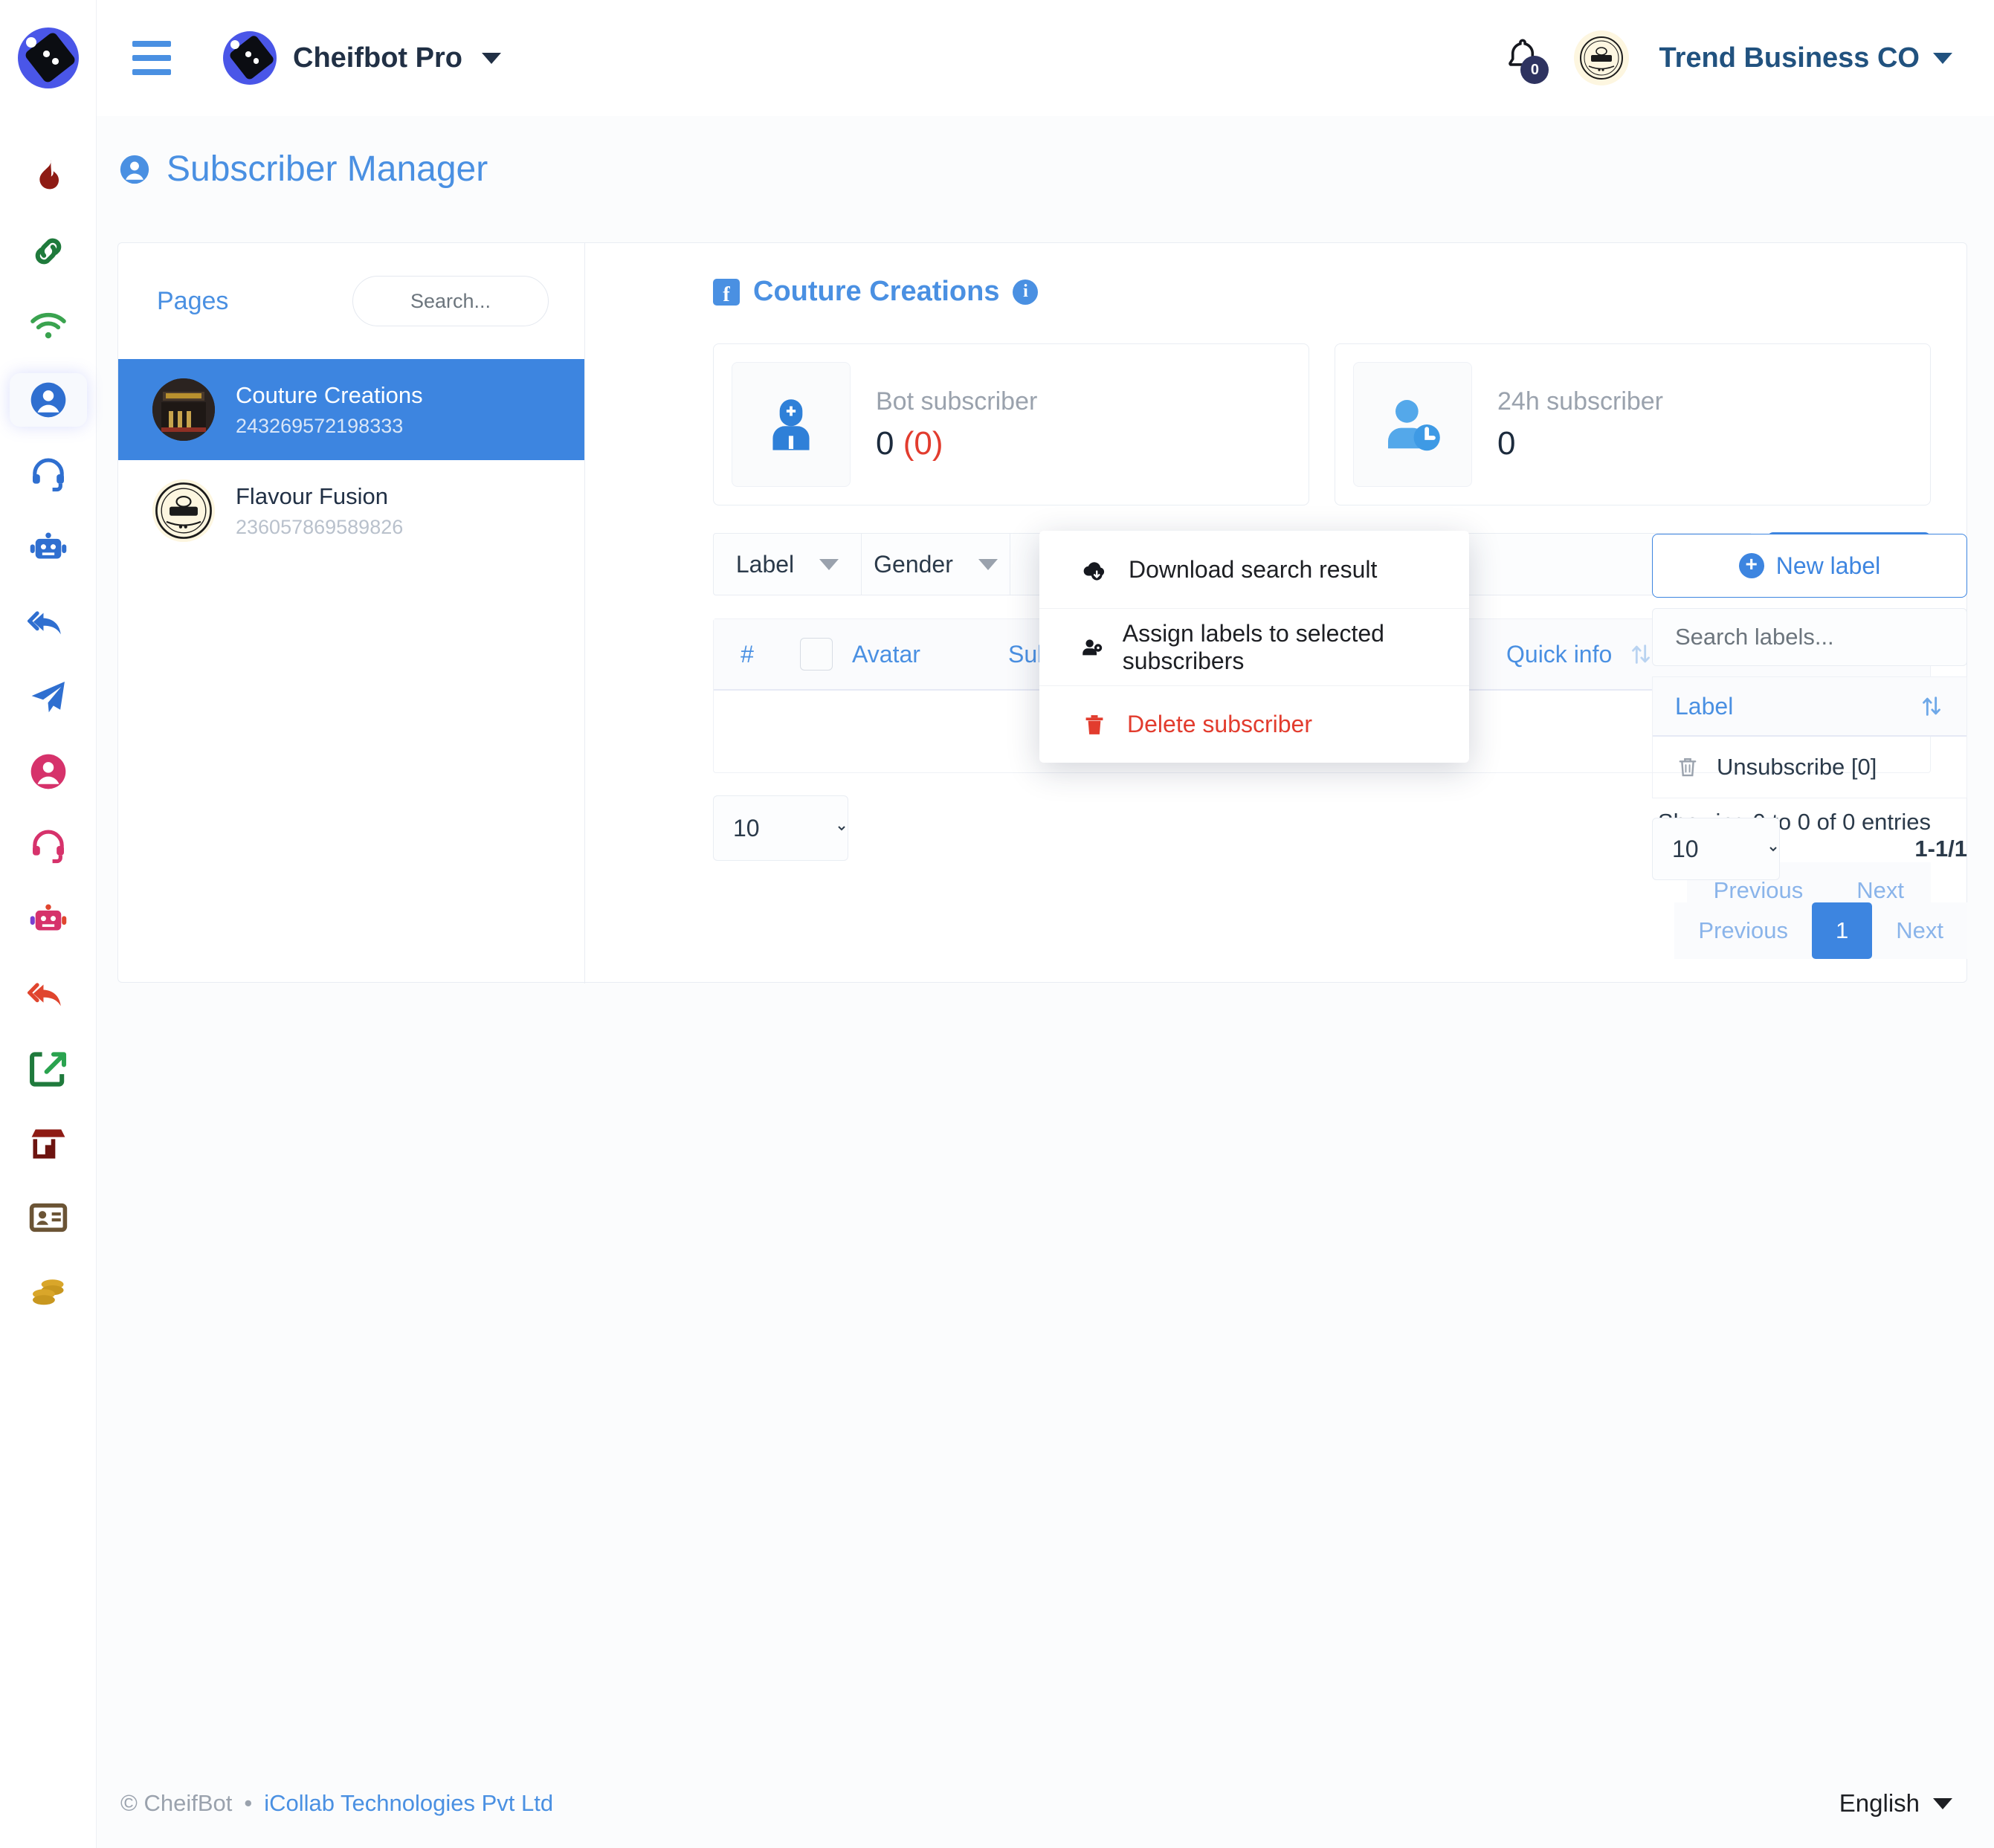 Image resolution: width=1994 pixels, height=1848 pixels. Describe the element at coordinates (1687, 767) in the screenshot. I see `trash-icon` at that location.